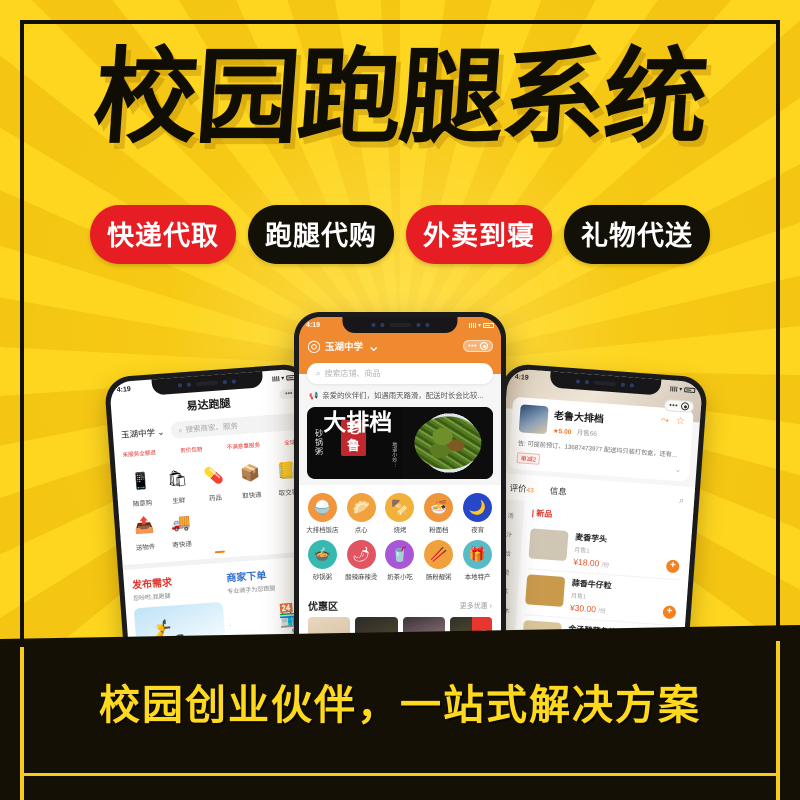 Image resolution: width=800 pixels, height=800 pixels. Describe the element at coordinates (243, 447) in the screenshot. I see `promo-item-2: 不满意重服务` at that location.